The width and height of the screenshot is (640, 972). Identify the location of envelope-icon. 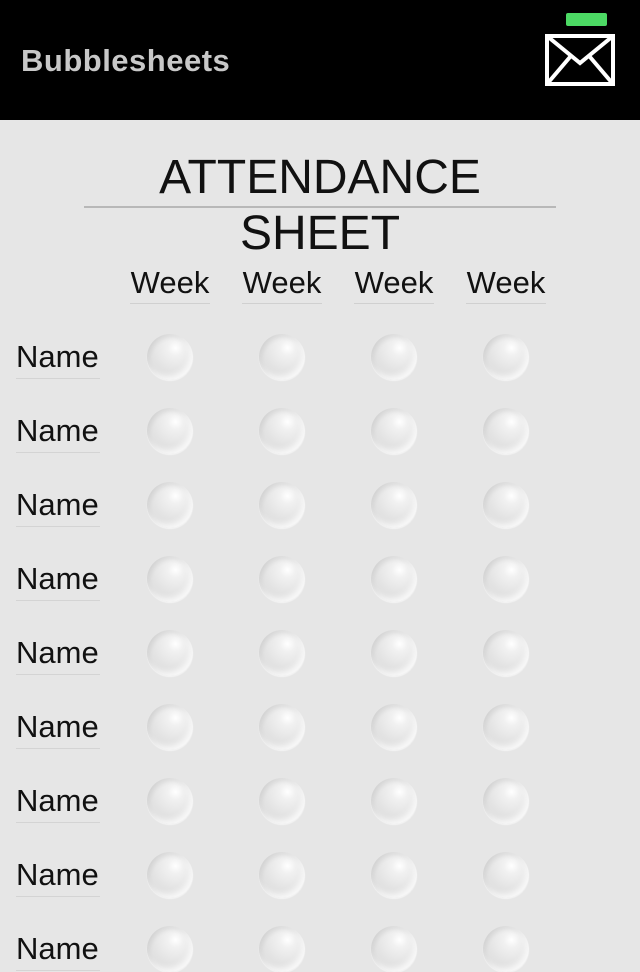
(580, 60).